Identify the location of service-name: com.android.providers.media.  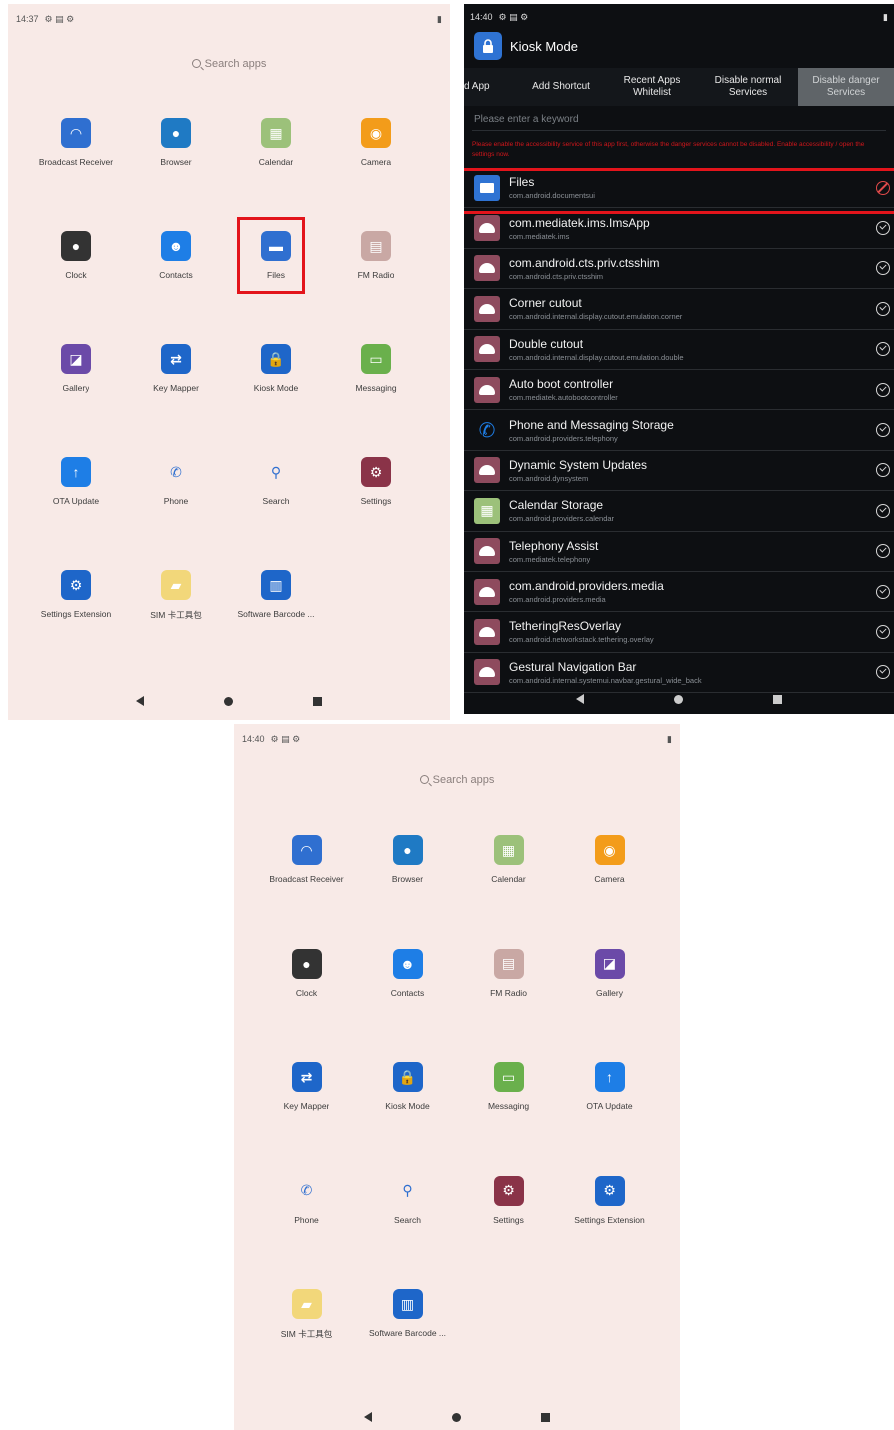
(586, 586).